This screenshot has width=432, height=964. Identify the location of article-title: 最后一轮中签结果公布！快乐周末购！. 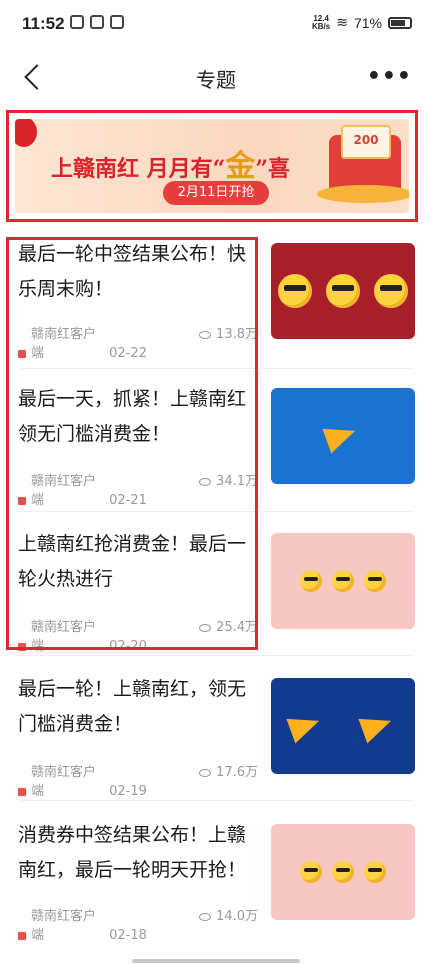
(132, 271).